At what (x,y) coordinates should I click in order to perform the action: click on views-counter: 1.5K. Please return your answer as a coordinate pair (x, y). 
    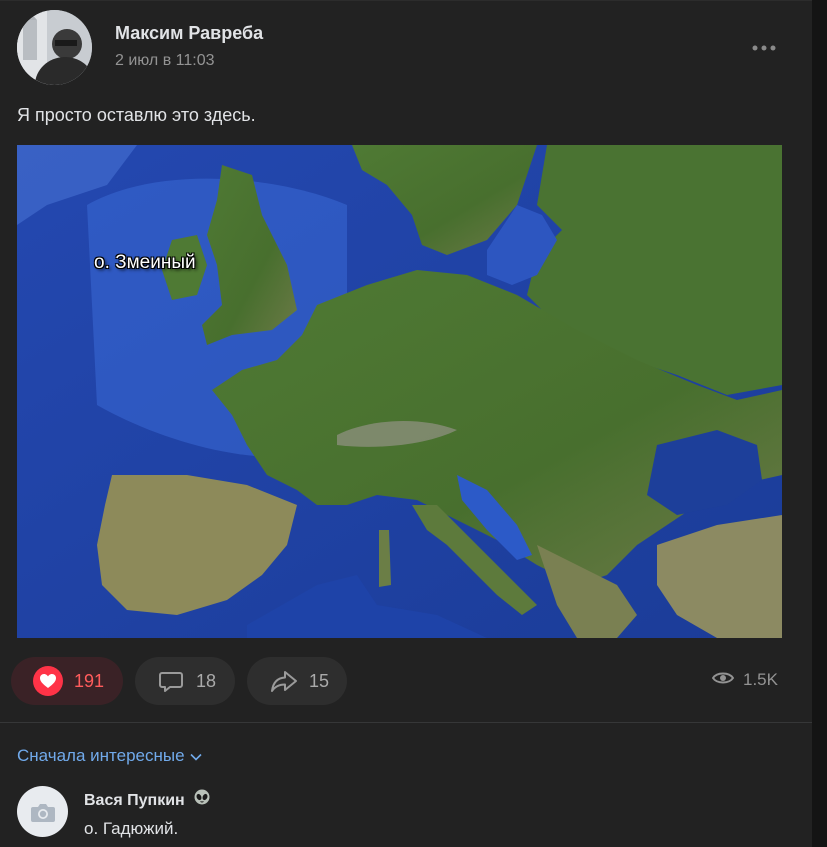
    Looking at the image, I should click on (744, 680).